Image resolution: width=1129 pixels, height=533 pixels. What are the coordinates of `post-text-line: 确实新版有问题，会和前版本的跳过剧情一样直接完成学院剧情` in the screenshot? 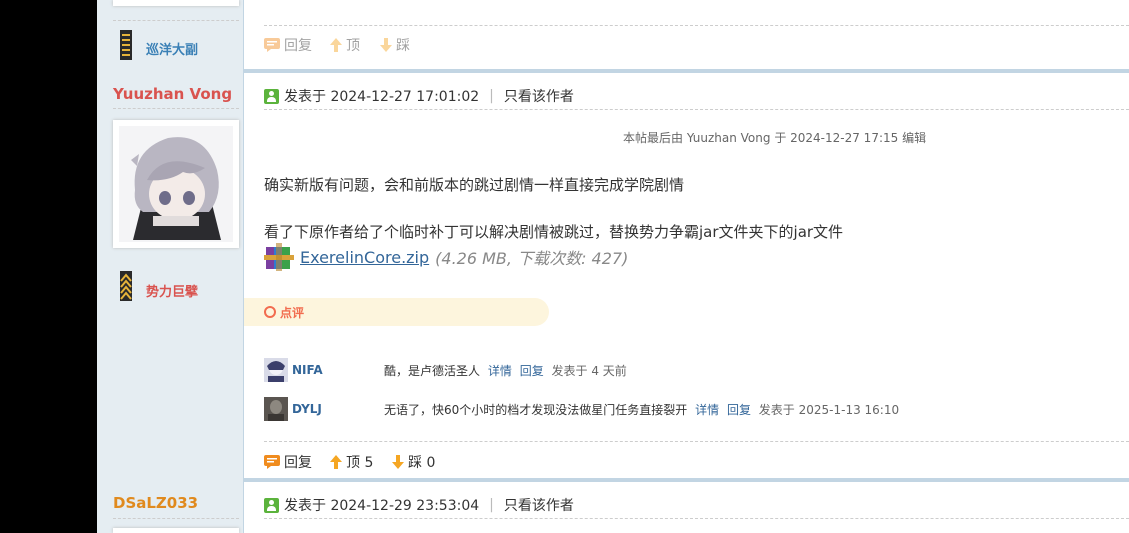 It's located at (474, 185).